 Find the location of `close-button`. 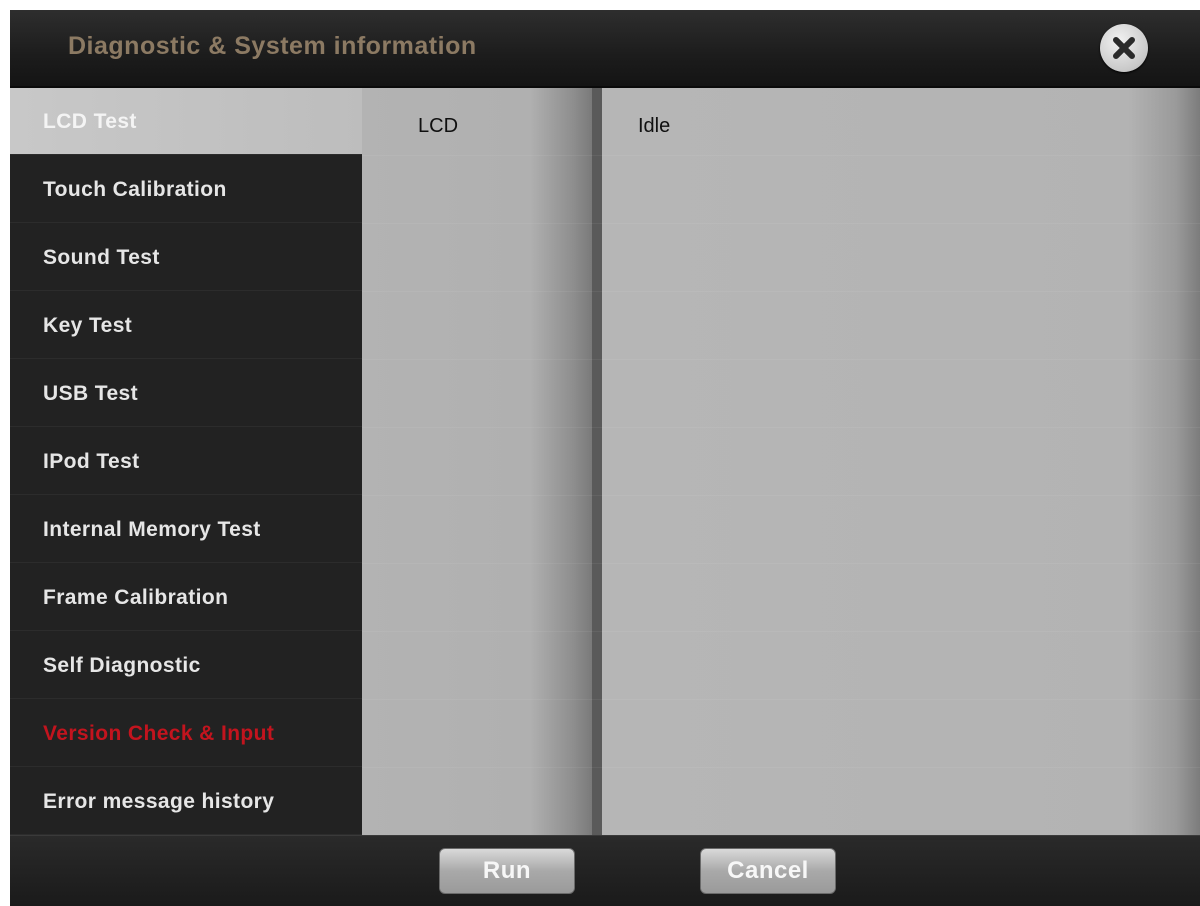

close-button is located at coordinates (1124, 48).